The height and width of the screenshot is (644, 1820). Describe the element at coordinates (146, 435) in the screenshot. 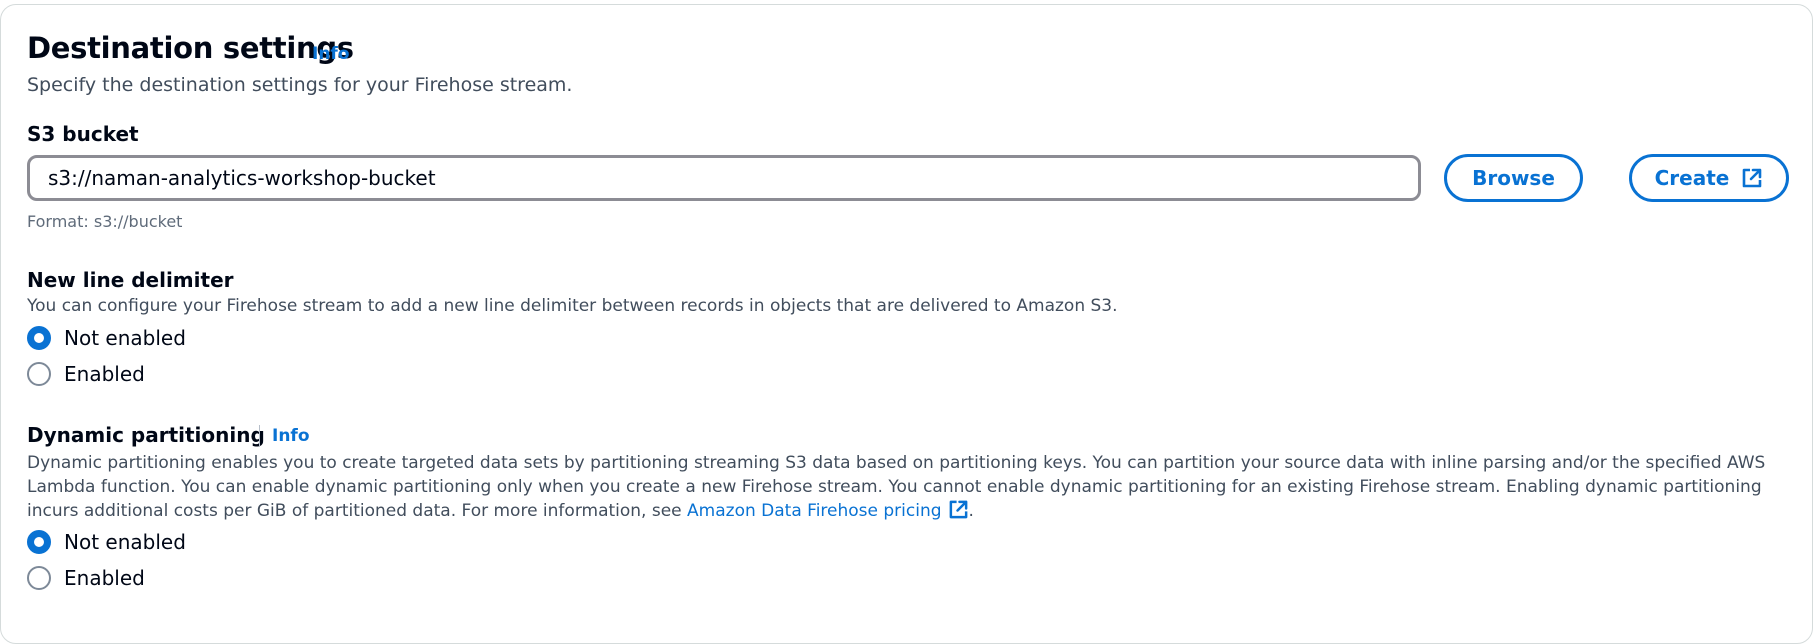

I see `dynamic-partitioning-label: Dynamic partitioning` at that location.